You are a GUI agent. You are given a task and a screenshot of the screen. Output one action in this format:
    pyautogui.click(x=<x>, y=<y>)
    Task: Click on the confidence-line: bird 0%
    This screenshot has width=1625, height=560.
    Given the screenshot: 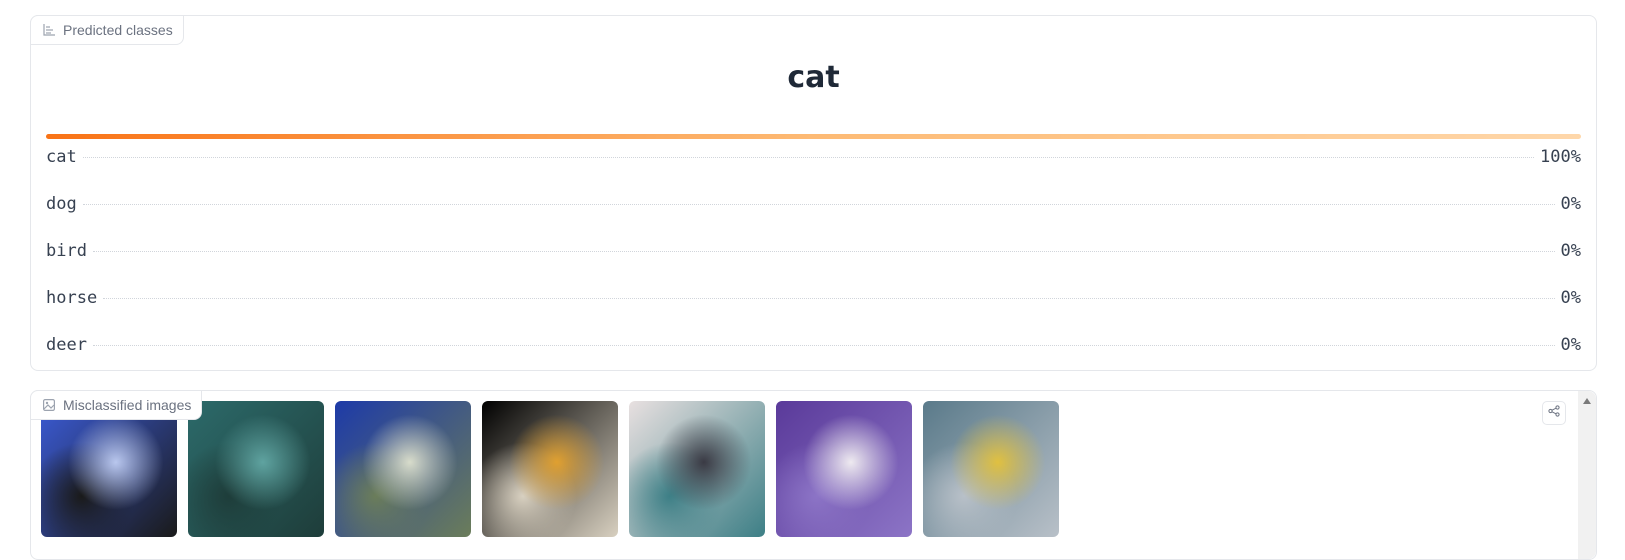 What is the action you would take?
    pyautogui.click(x=813, y=251)
    